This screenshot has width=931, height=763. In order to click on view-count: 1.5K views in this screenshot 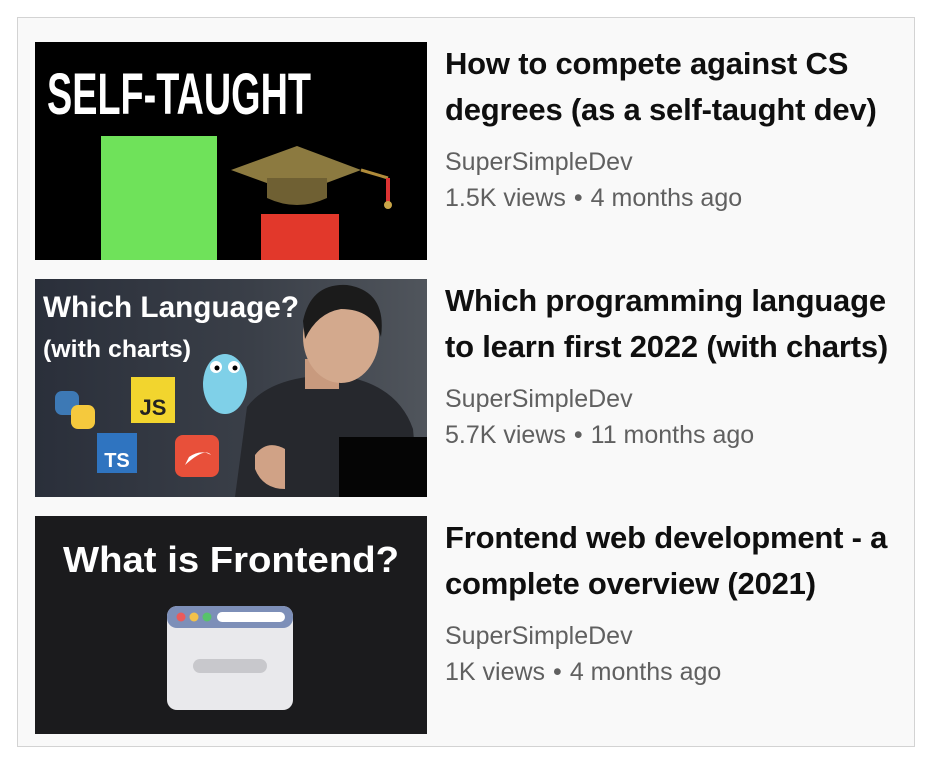, I will do `click(505, 198)`.